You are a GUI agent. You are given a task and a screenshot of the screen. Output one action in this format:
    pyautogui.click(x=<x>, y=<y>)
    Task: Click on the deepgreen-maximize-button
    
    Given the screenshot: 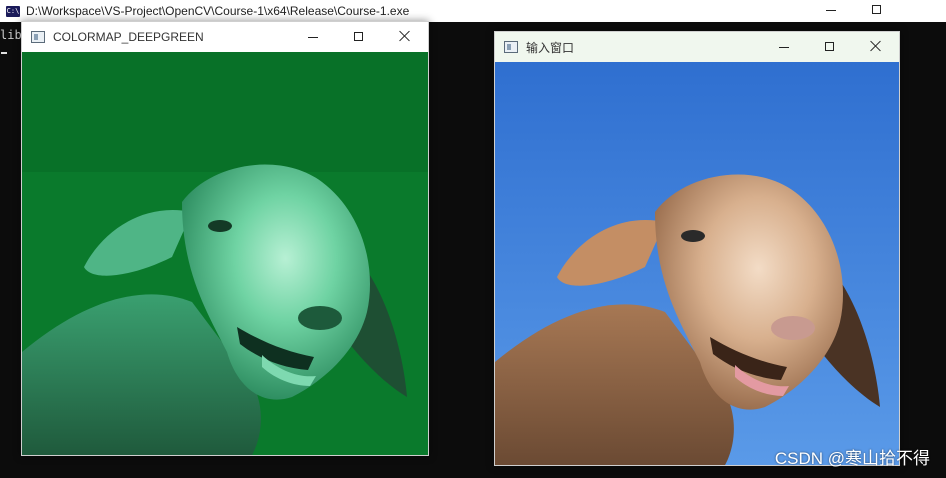 What is the action you would take?
    pyautogui.click(x=359, y=37)
    